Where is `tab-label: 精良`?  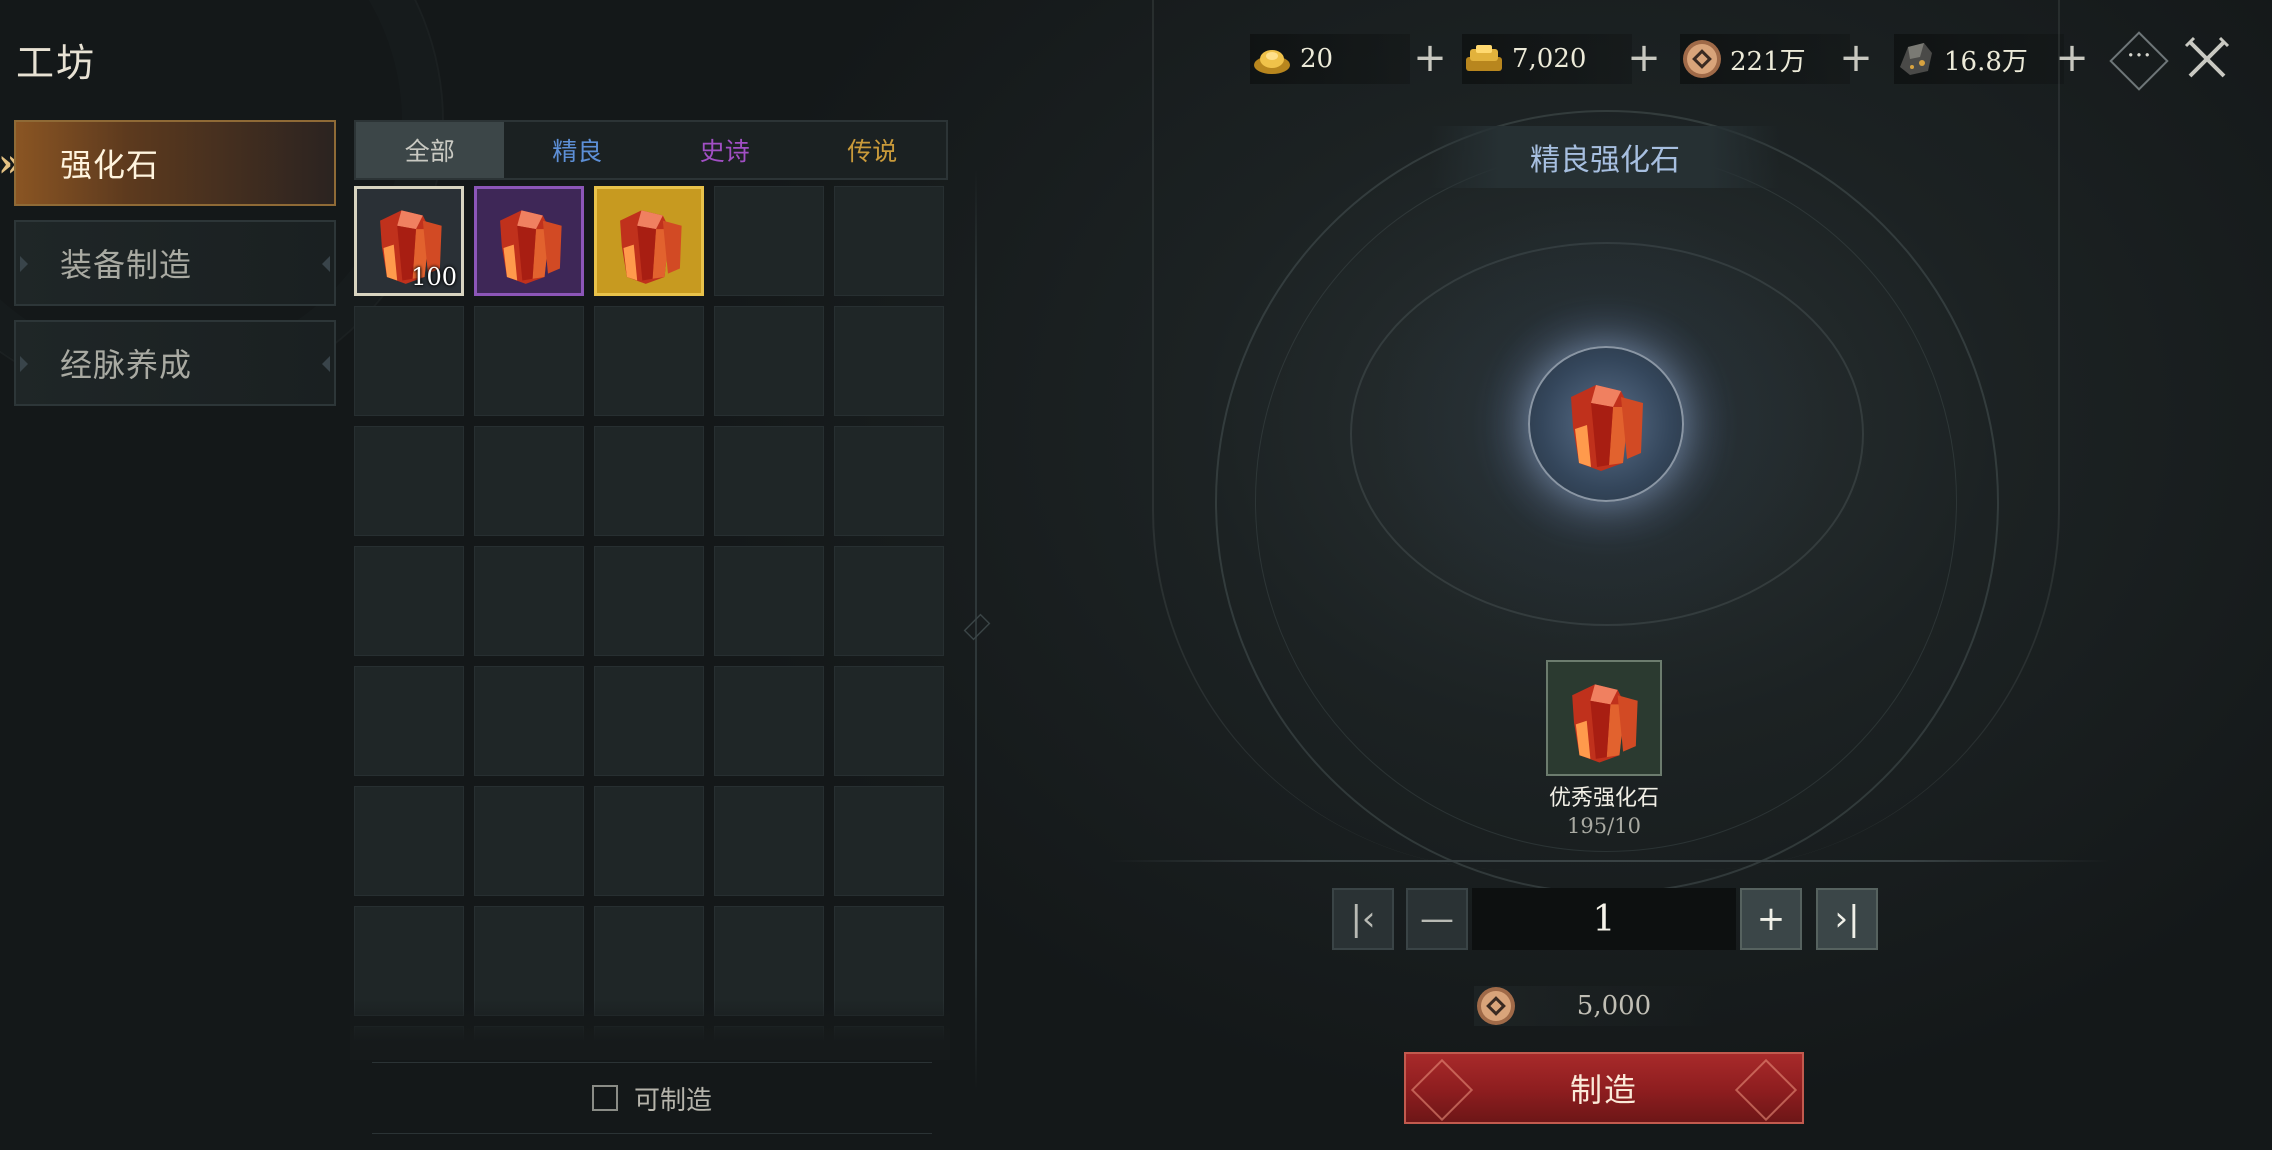 tab-label: 精良 is located at coordinates (577, 151).